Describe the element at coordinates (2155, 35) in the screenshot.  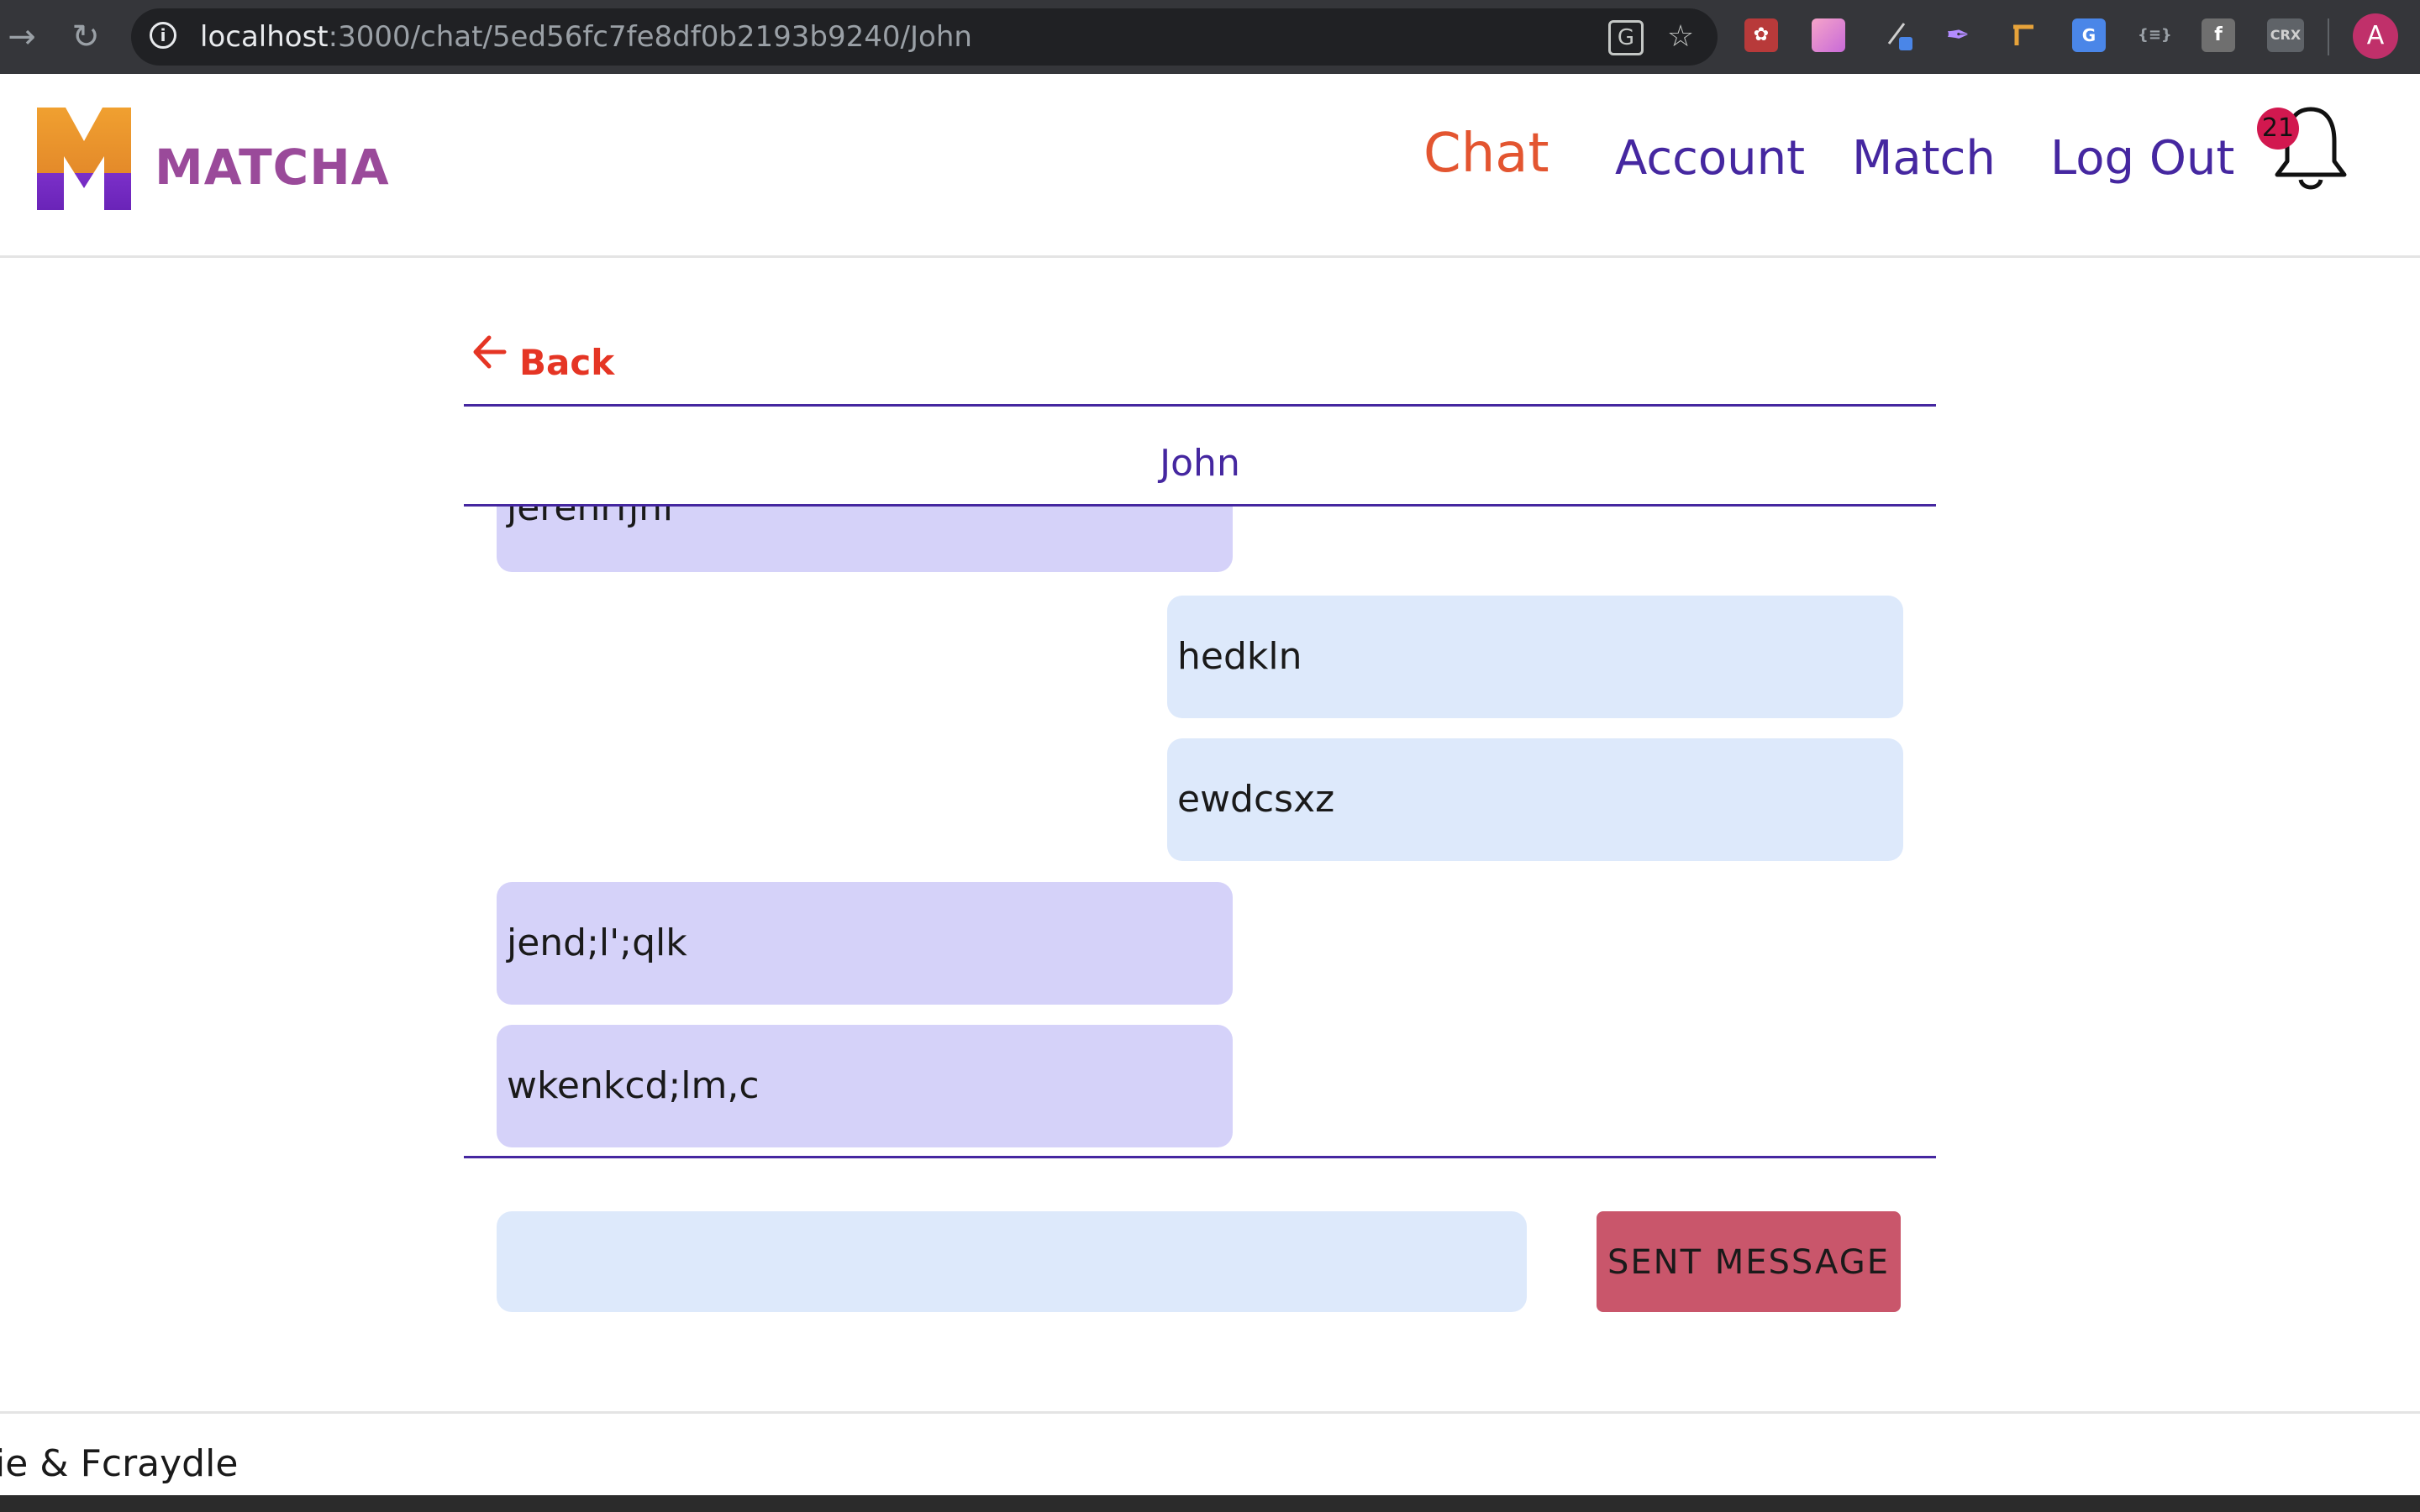
I see `json-extension-icon: {≡}` at that location.